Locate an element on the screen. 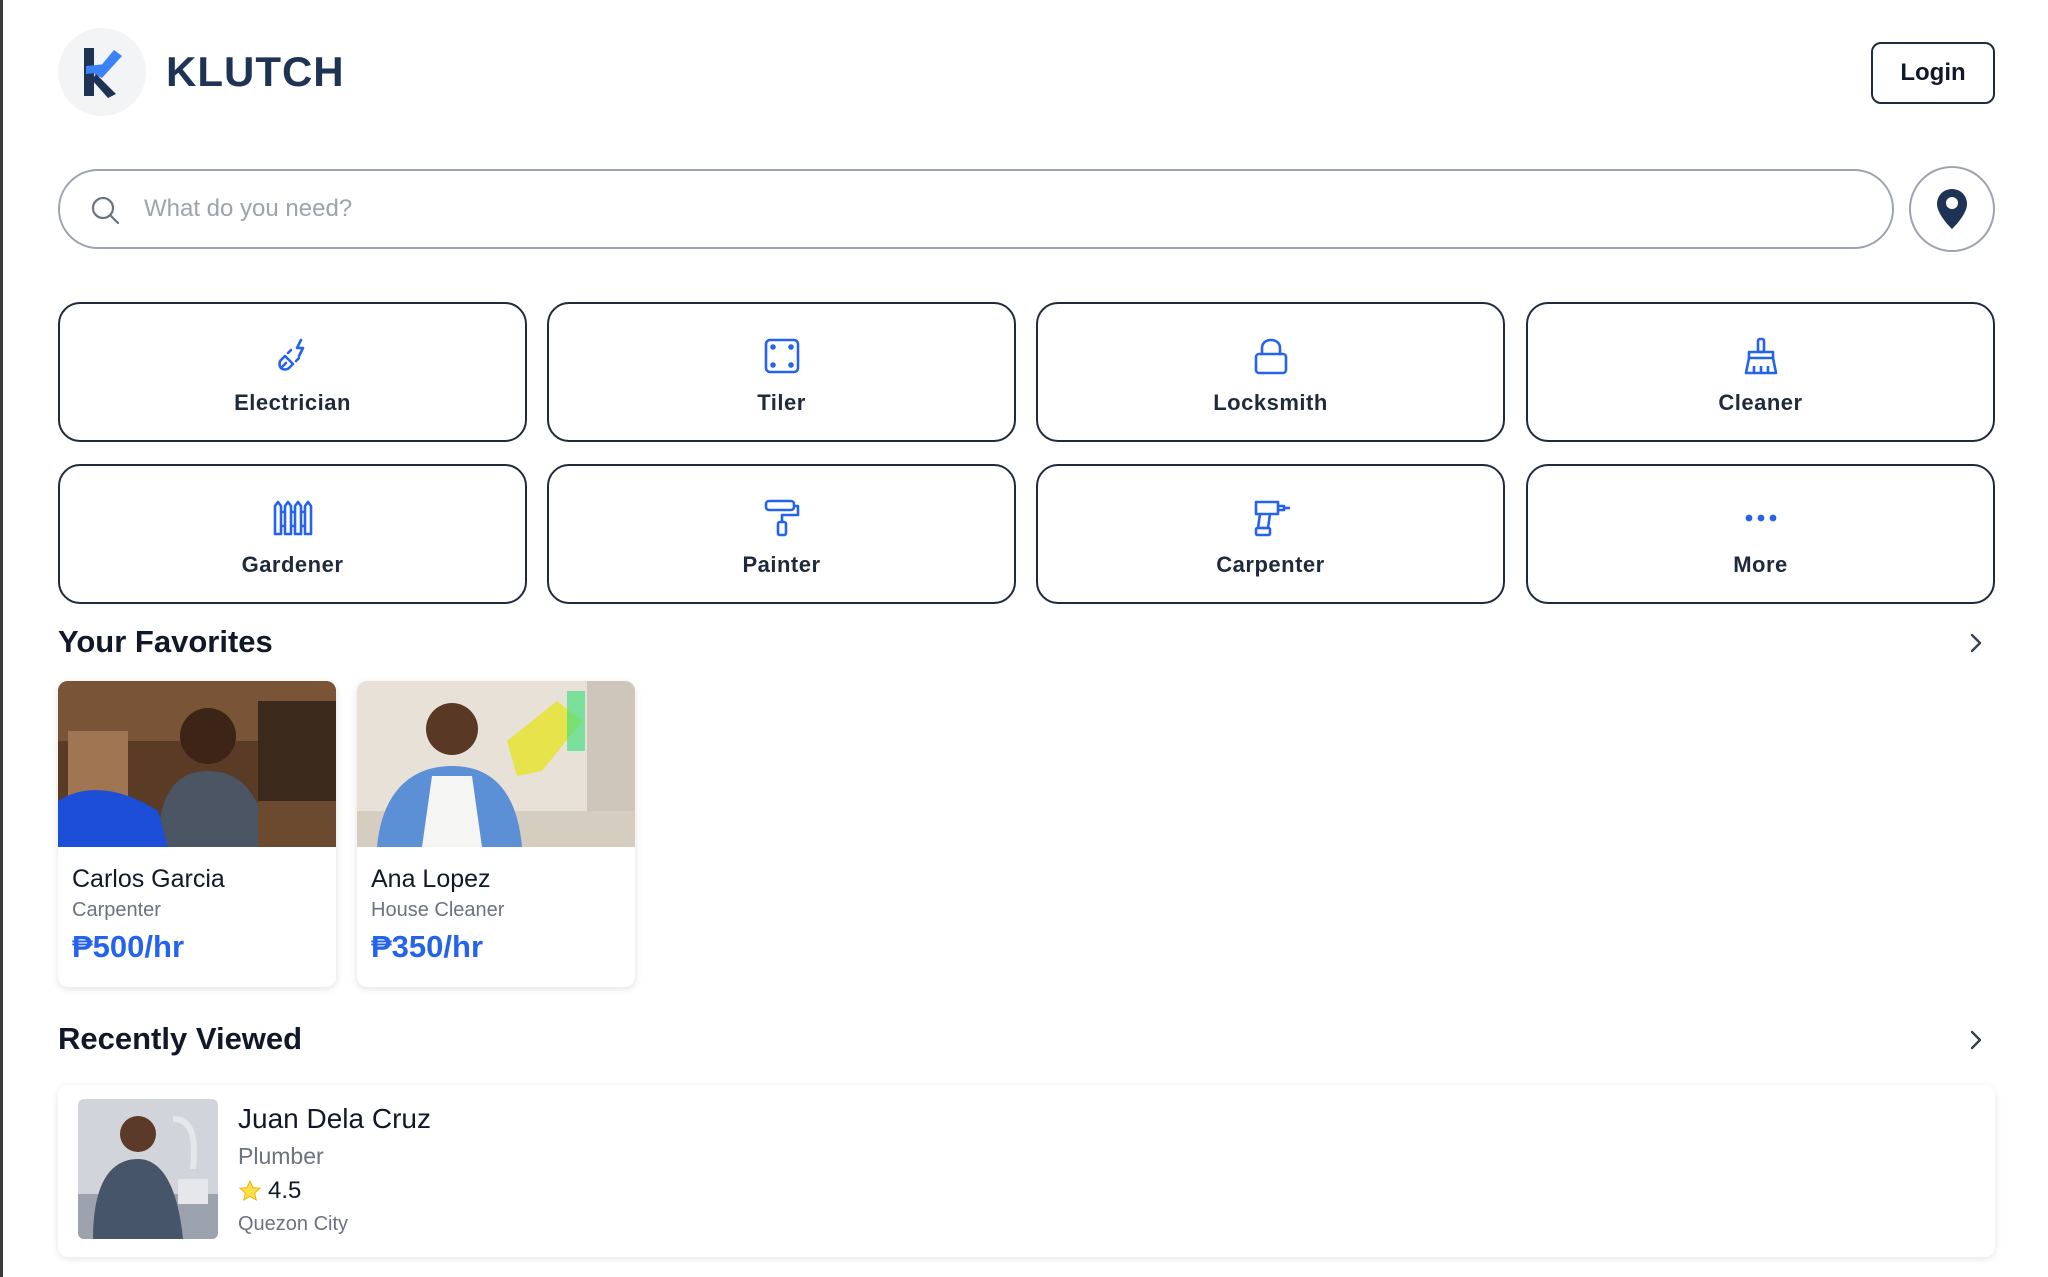 This screenshot has width=2048, height=1277. provider-rate: ₱350/hr is located at coordinates (427, 946).